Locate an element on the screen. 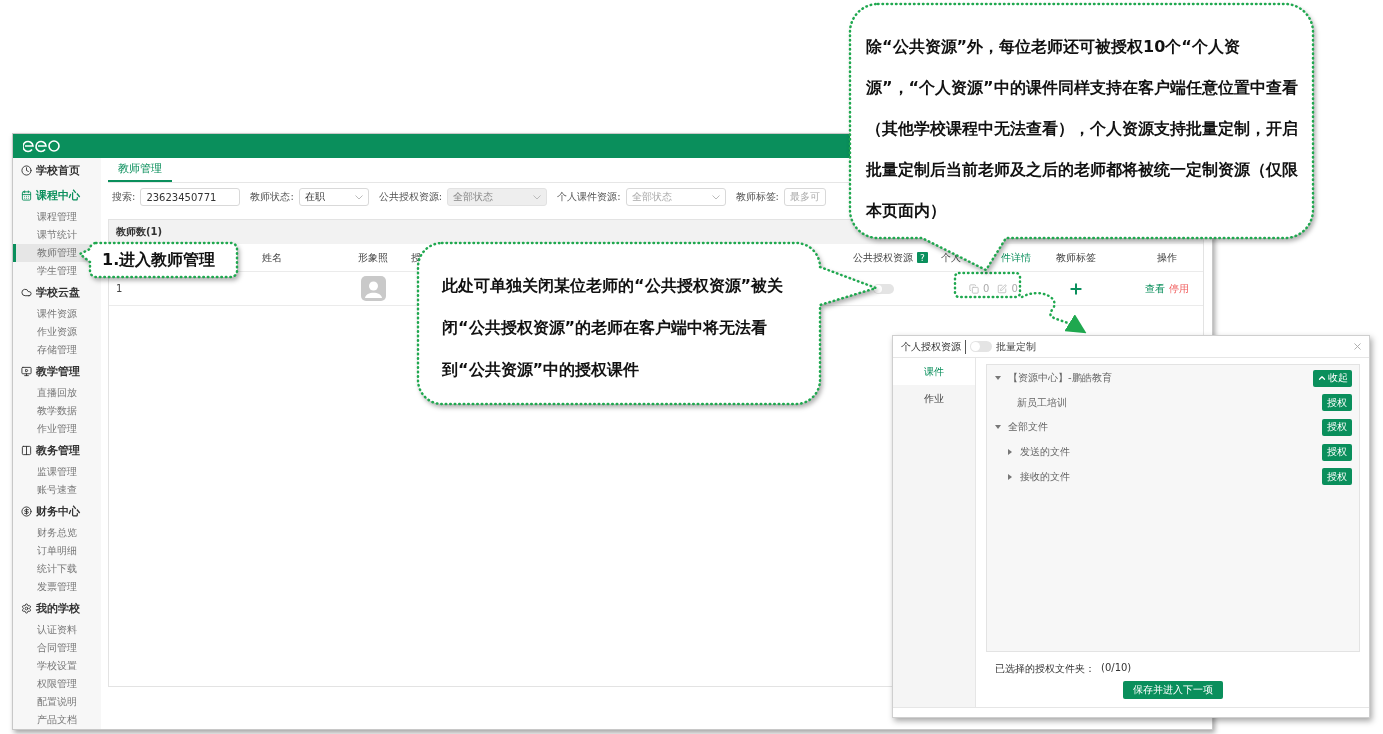 Image resolution: width=1383 pixels, height=734 pixels. column-header: 形象照 is located at coordinates (373, 257).